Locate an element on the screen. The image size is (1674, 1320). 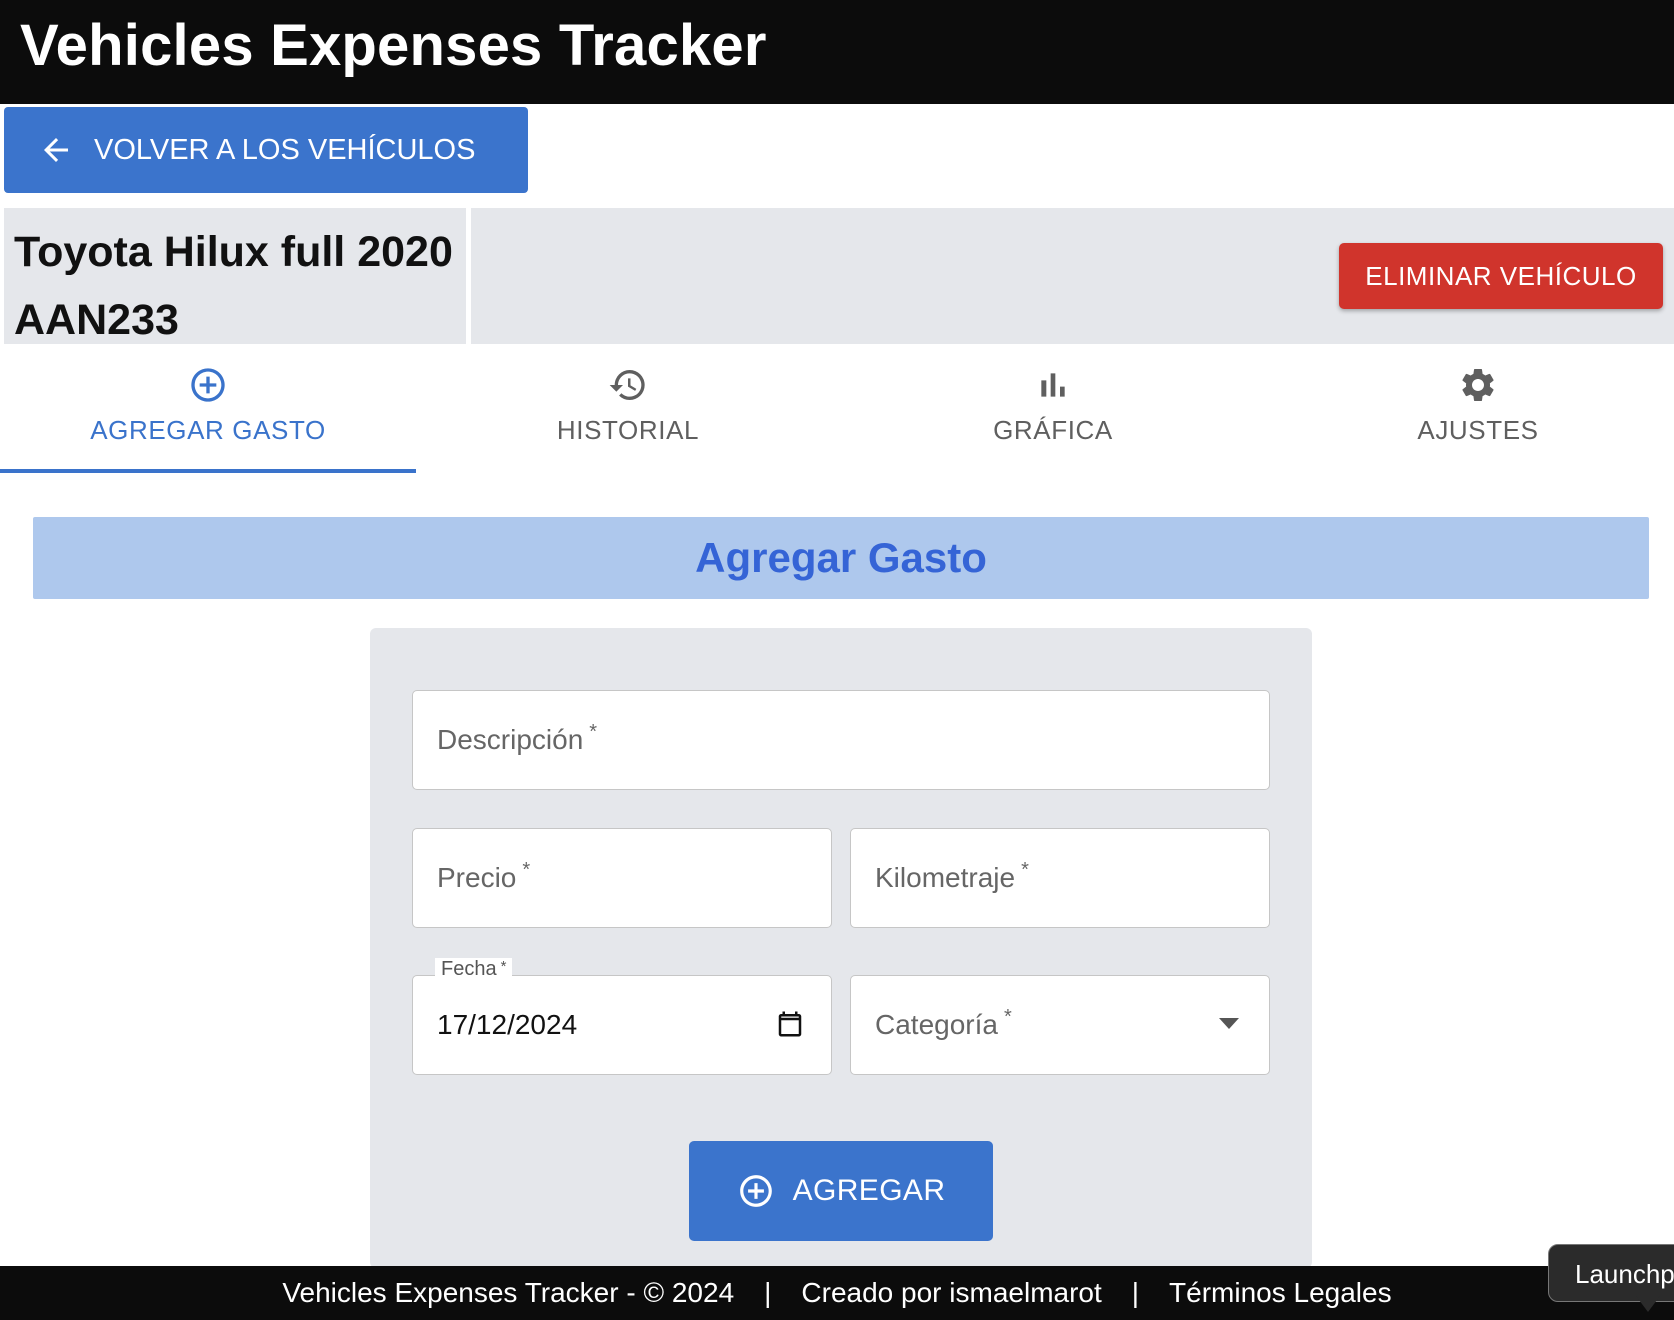
vehicle-name-box: Toyota Hilux full 2020 AAN233 is located at coordinates (235, 276).